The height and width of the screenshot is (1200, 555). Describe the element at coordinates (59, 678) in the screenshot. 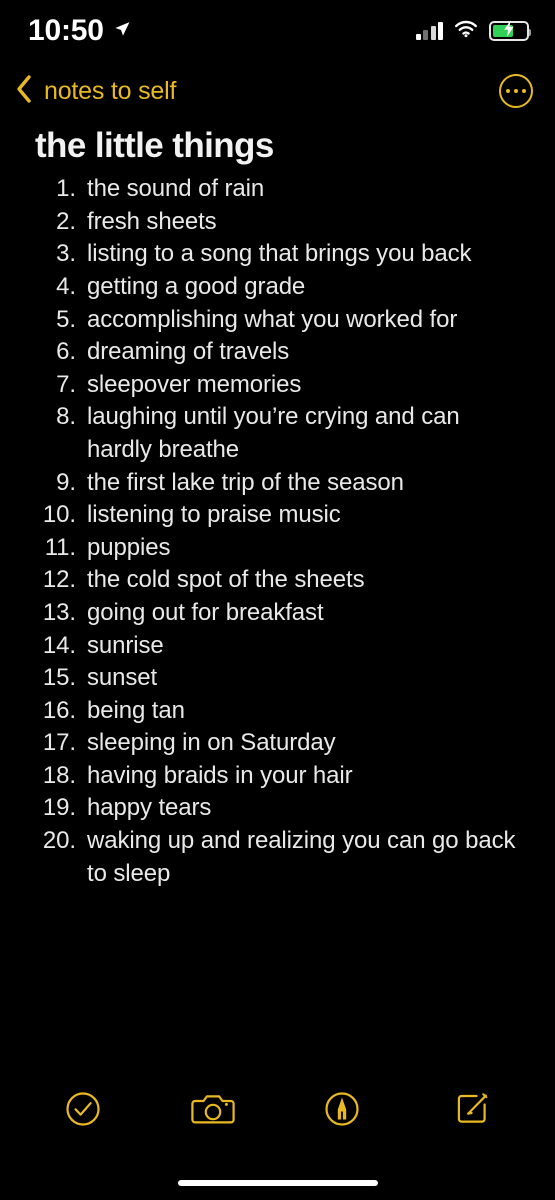

I see `list-item-number: 15.` at that location.